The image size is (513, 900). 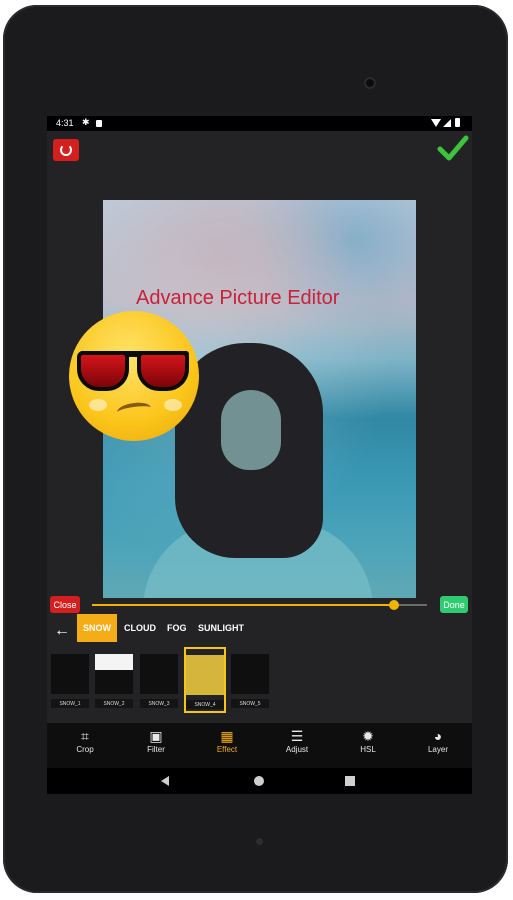 I want to click on effect-thumbnail: SNOW_1, so click(x=70, y=679).